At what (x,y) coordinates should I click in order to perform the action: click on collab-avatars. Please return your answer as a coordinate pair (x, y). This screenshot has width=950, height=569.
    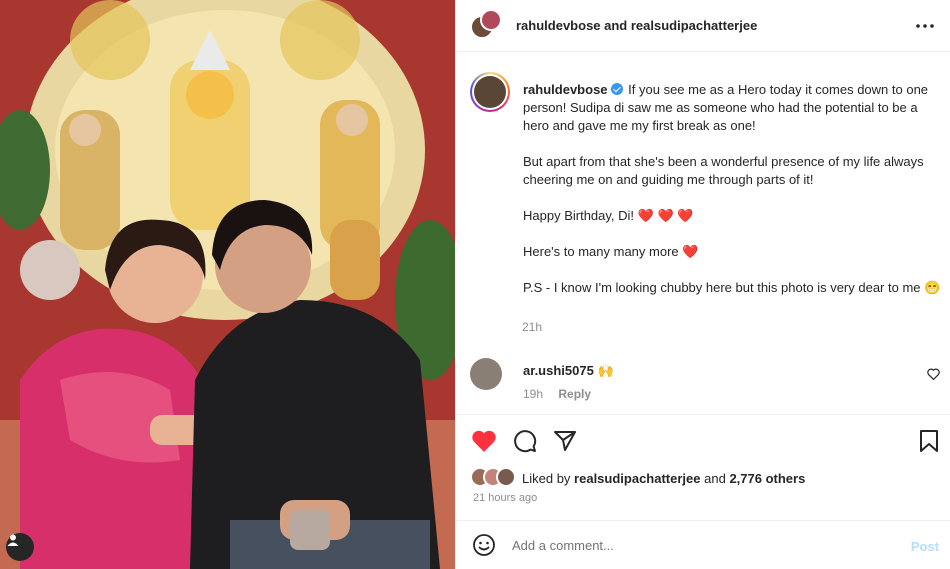
    Looking at the image, I should click on (487, 25).